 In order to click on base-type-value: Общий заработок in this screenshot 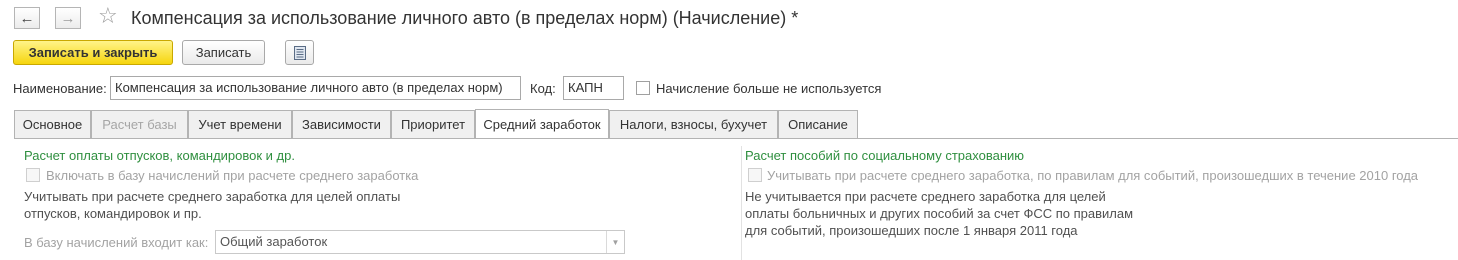, I will do `click(274, 241)`.